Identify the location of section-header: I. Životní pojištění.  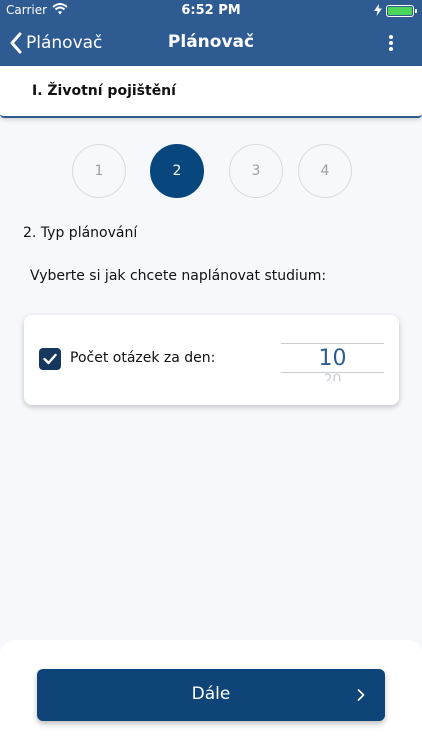
(211, 92).